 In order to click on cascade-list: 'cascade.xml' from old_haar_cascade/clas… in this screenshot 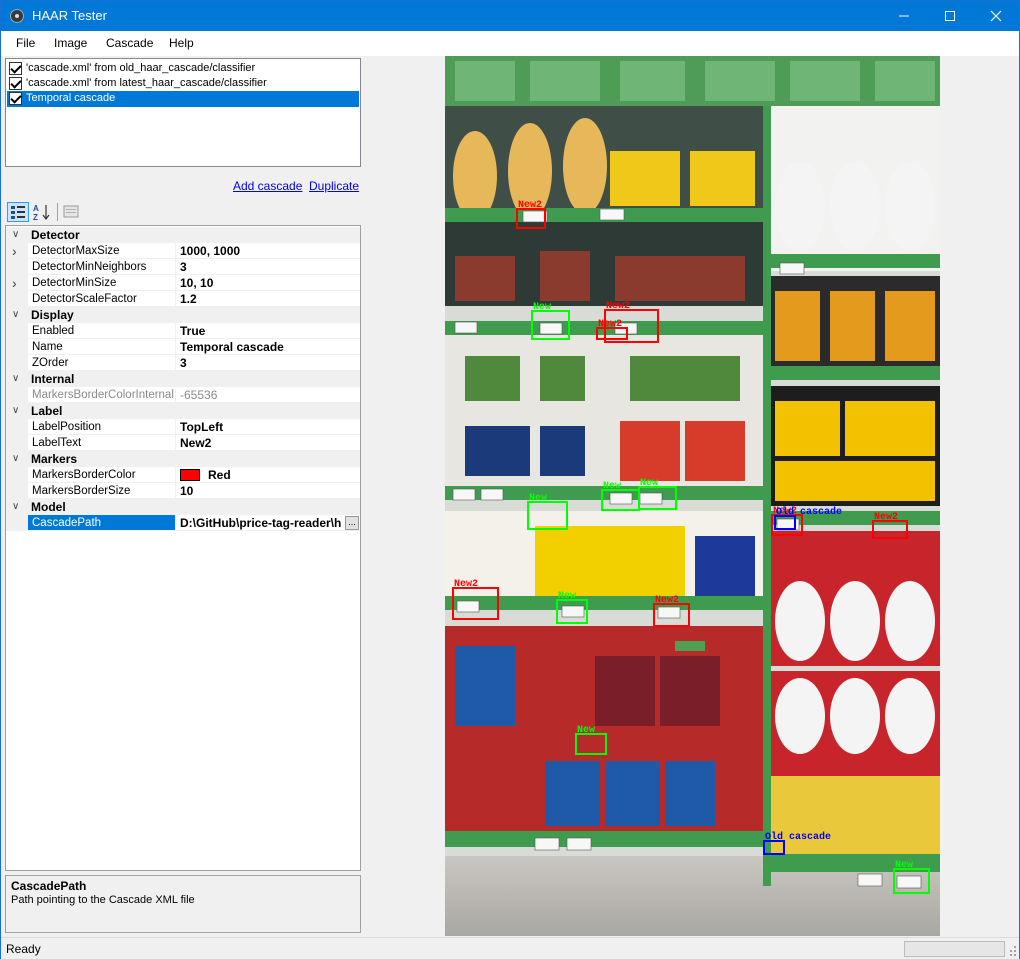, I will do `click(183, 112)`.